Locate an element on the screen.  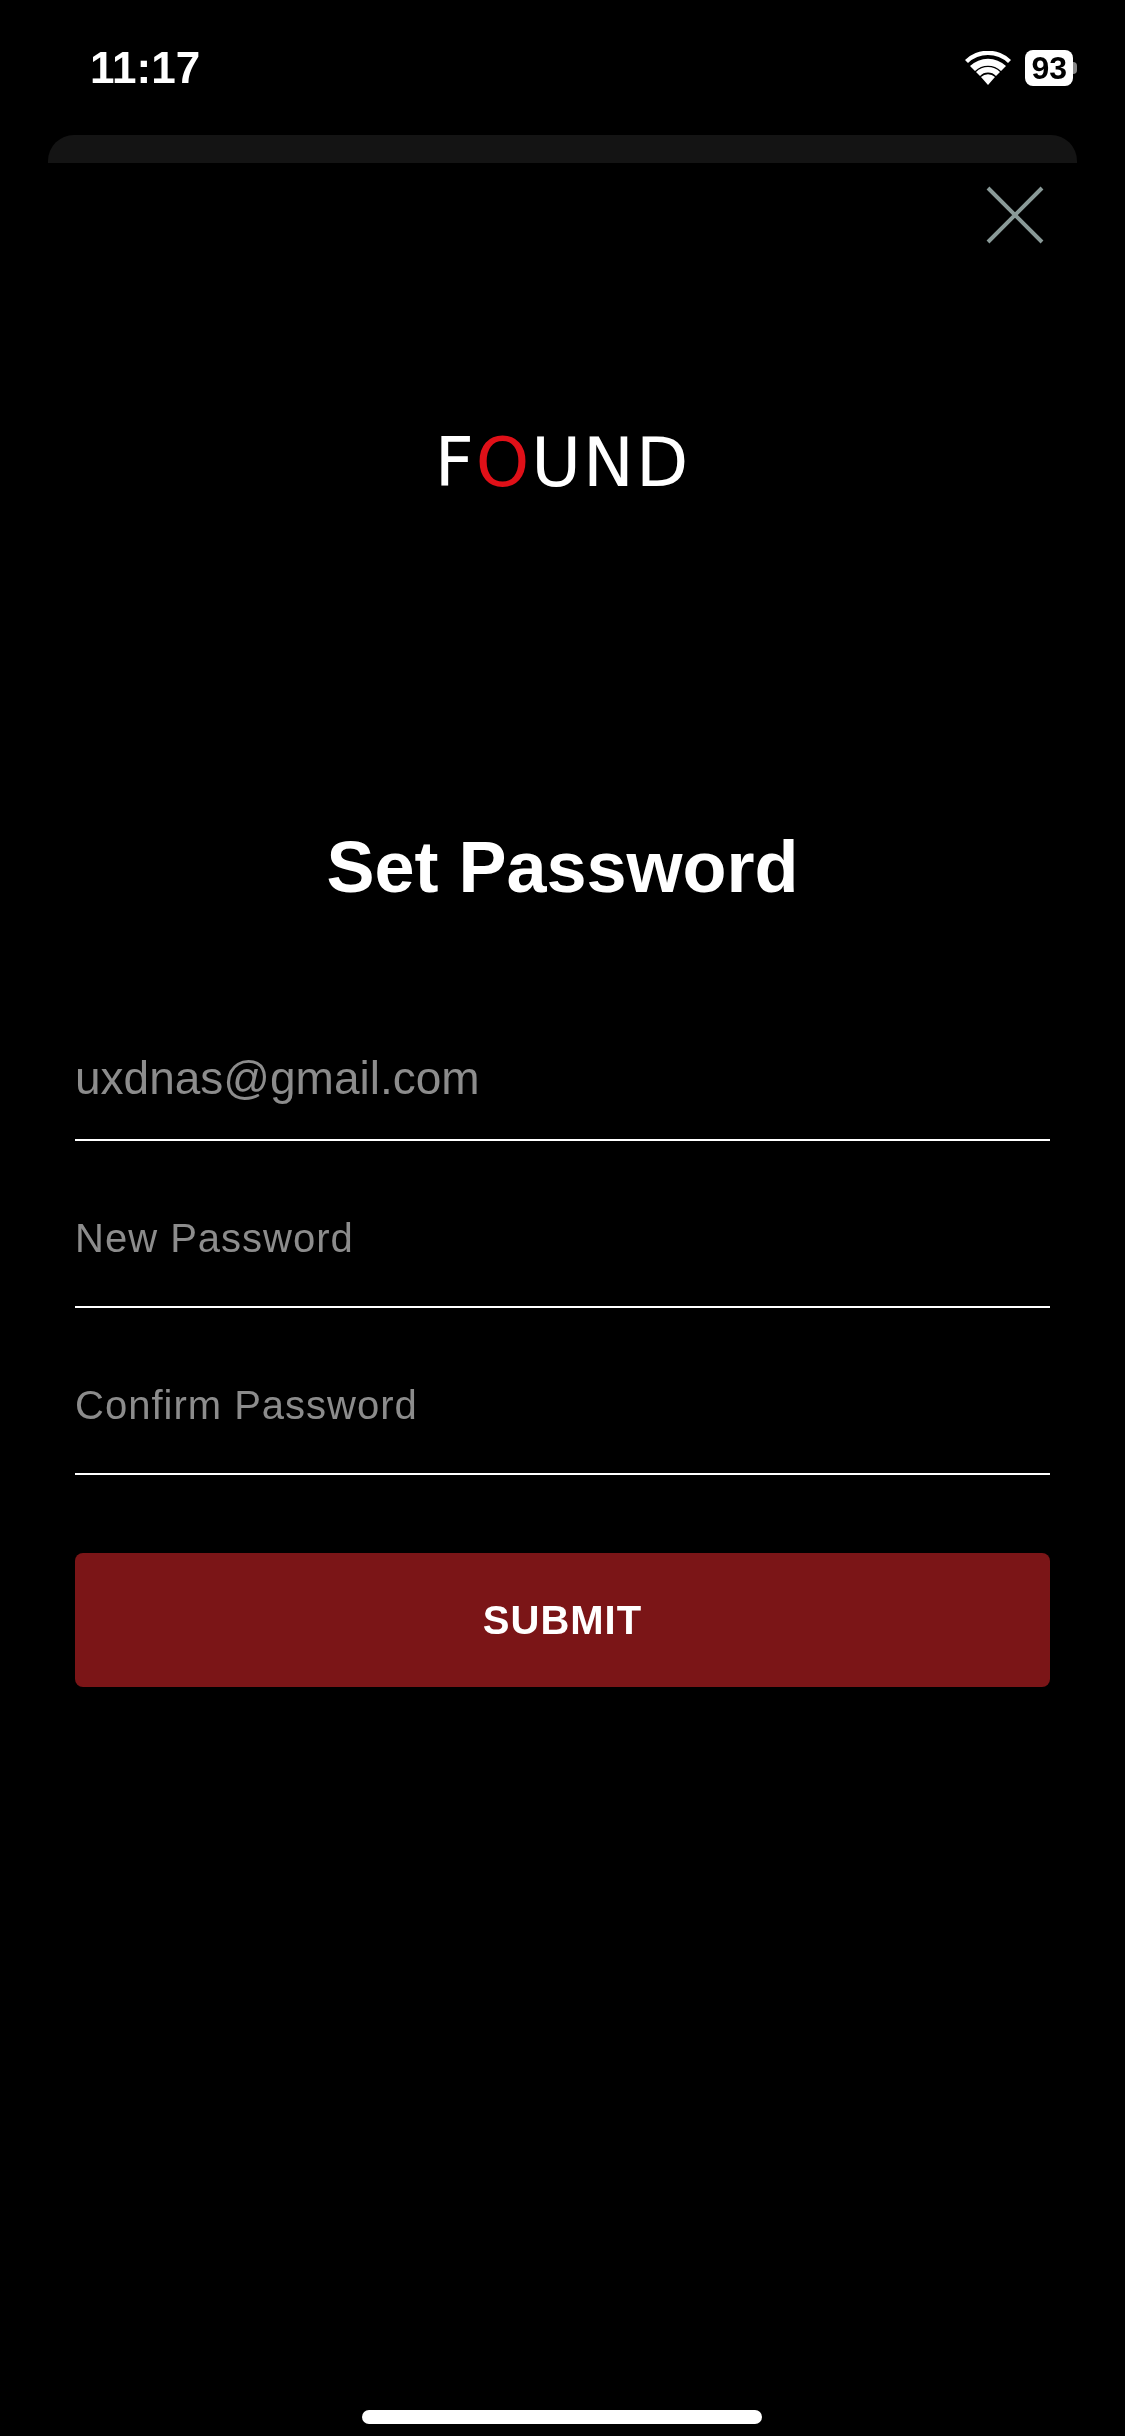
logo-text: F is located at coordinates (455, 463).